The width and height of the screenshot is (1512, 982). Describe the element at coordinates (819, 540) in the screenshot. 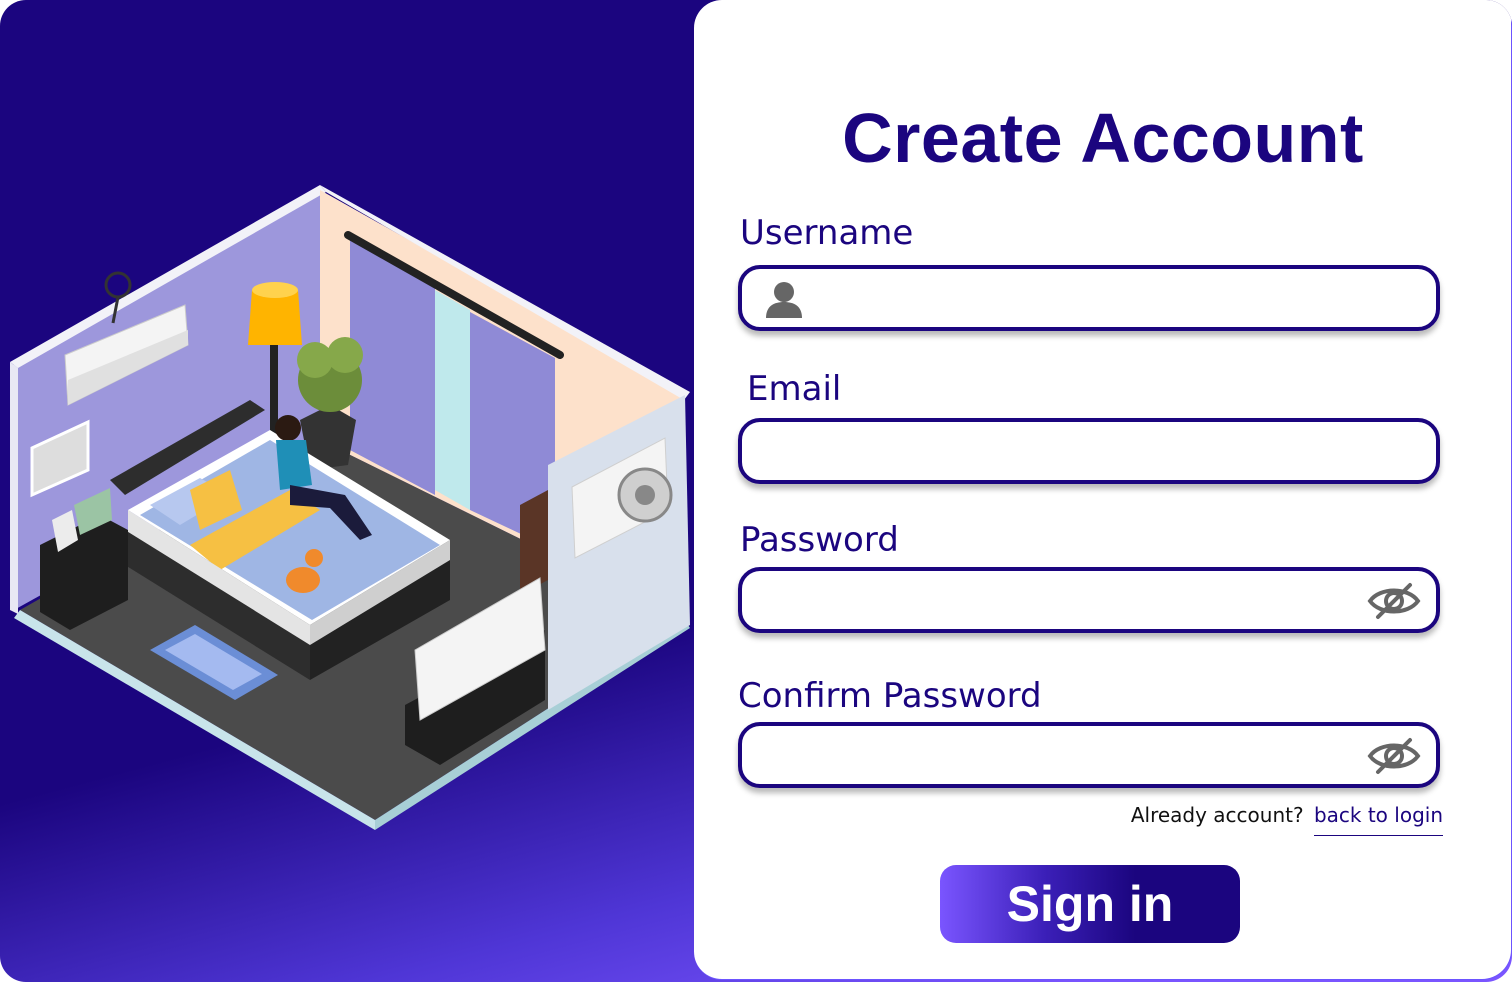

I see `password-label: Password` at that location.